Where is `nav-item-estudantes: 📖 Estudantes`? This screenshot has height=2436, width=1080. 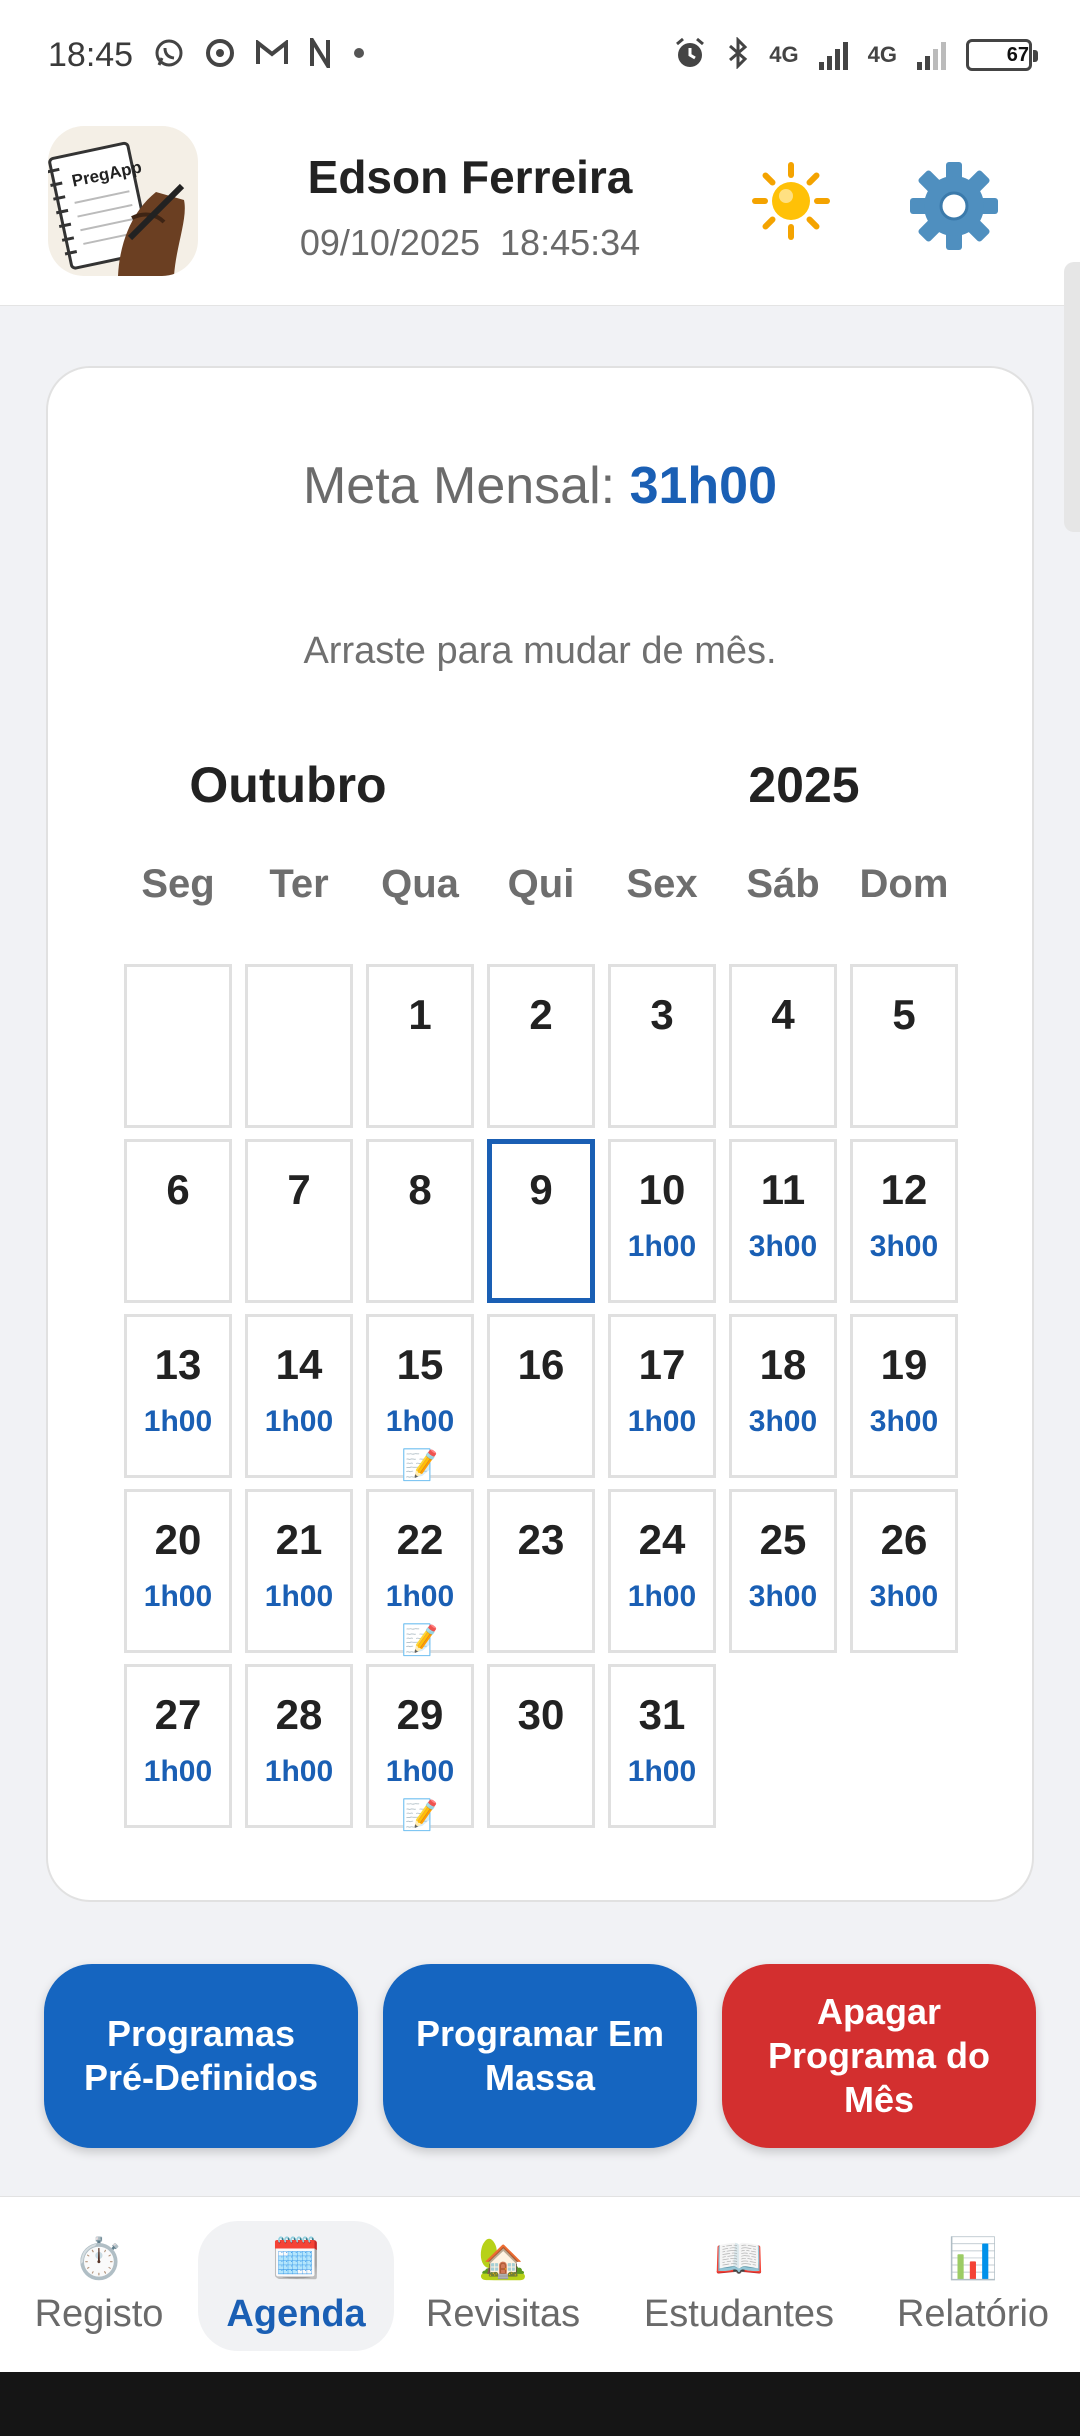
nav-item-estudantes: 📖 Estudantes is located at coordinates (739, 2286).